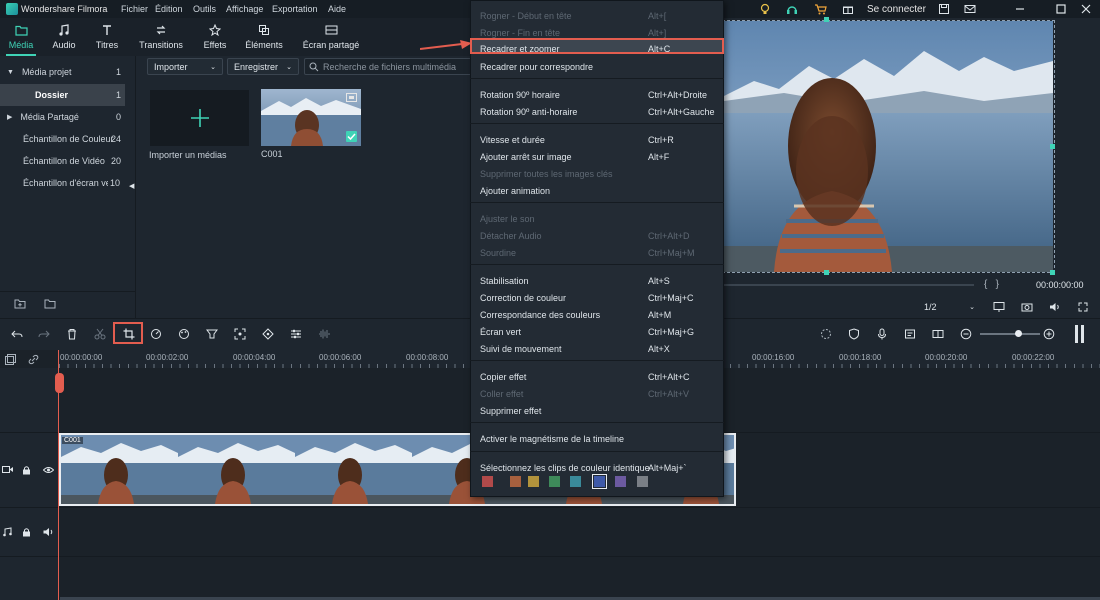 The image size is (1100, 600). Describe the element at coordinates (48, 470) in the screenshot. I see `eye-icon` at that location.